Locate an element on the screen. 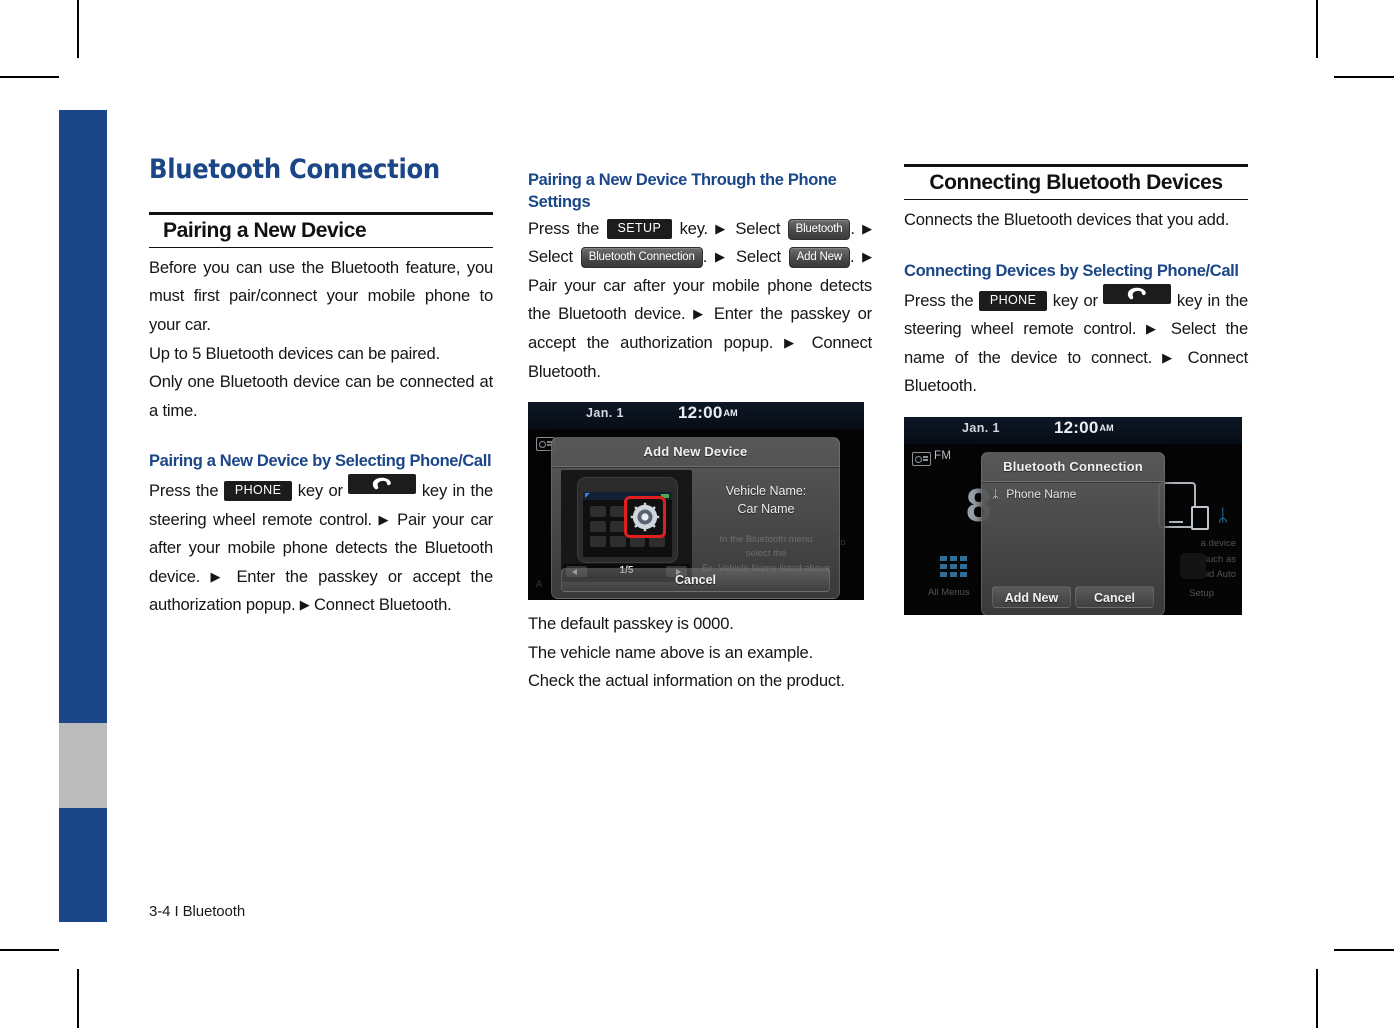 The width and height of the screenshot is (1394, 1028). fm-band-label: FM is located at coordinates (943, 455).